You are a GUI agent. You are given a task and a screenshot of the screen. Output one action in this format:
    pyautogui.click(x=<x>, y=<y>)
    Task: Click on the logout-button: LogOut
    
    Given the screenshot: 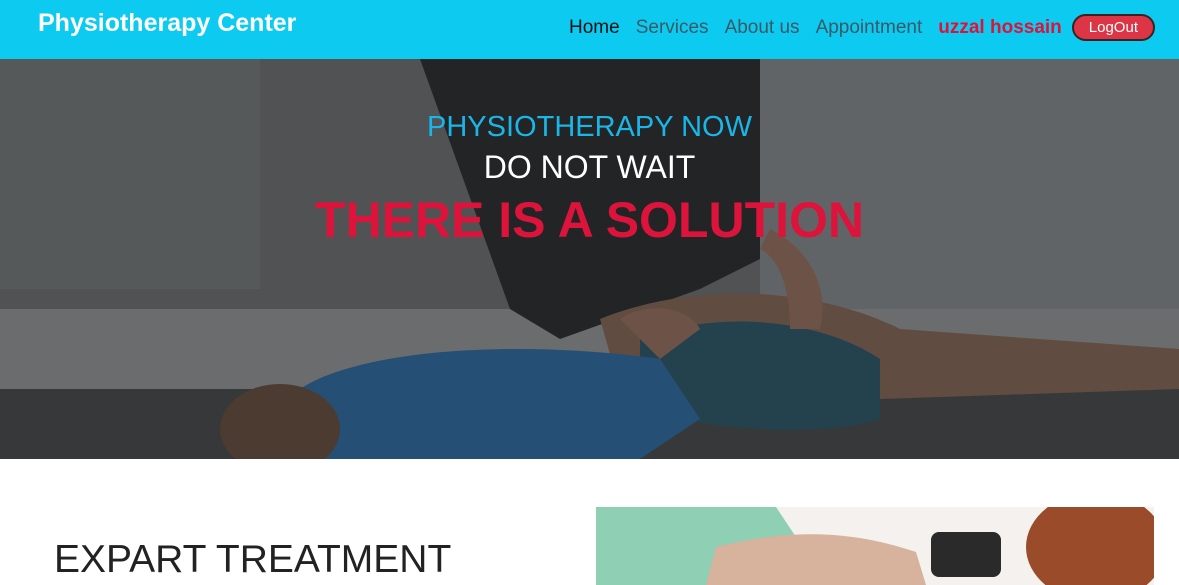 What is the action you would take?
    pyautogui.click(x=1113, y=27)
    